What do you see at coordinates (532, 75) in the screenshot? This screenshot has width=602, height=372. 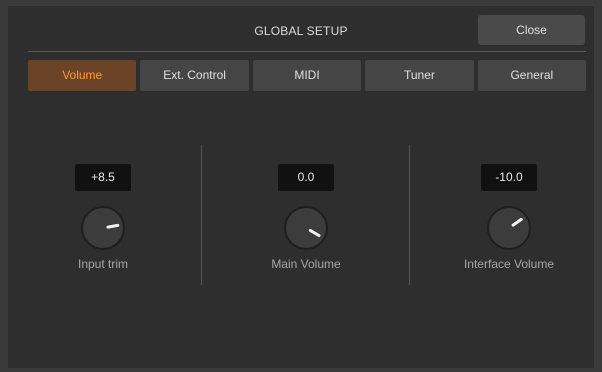 I see `tab-general: General` at bounding box center [532, 75].